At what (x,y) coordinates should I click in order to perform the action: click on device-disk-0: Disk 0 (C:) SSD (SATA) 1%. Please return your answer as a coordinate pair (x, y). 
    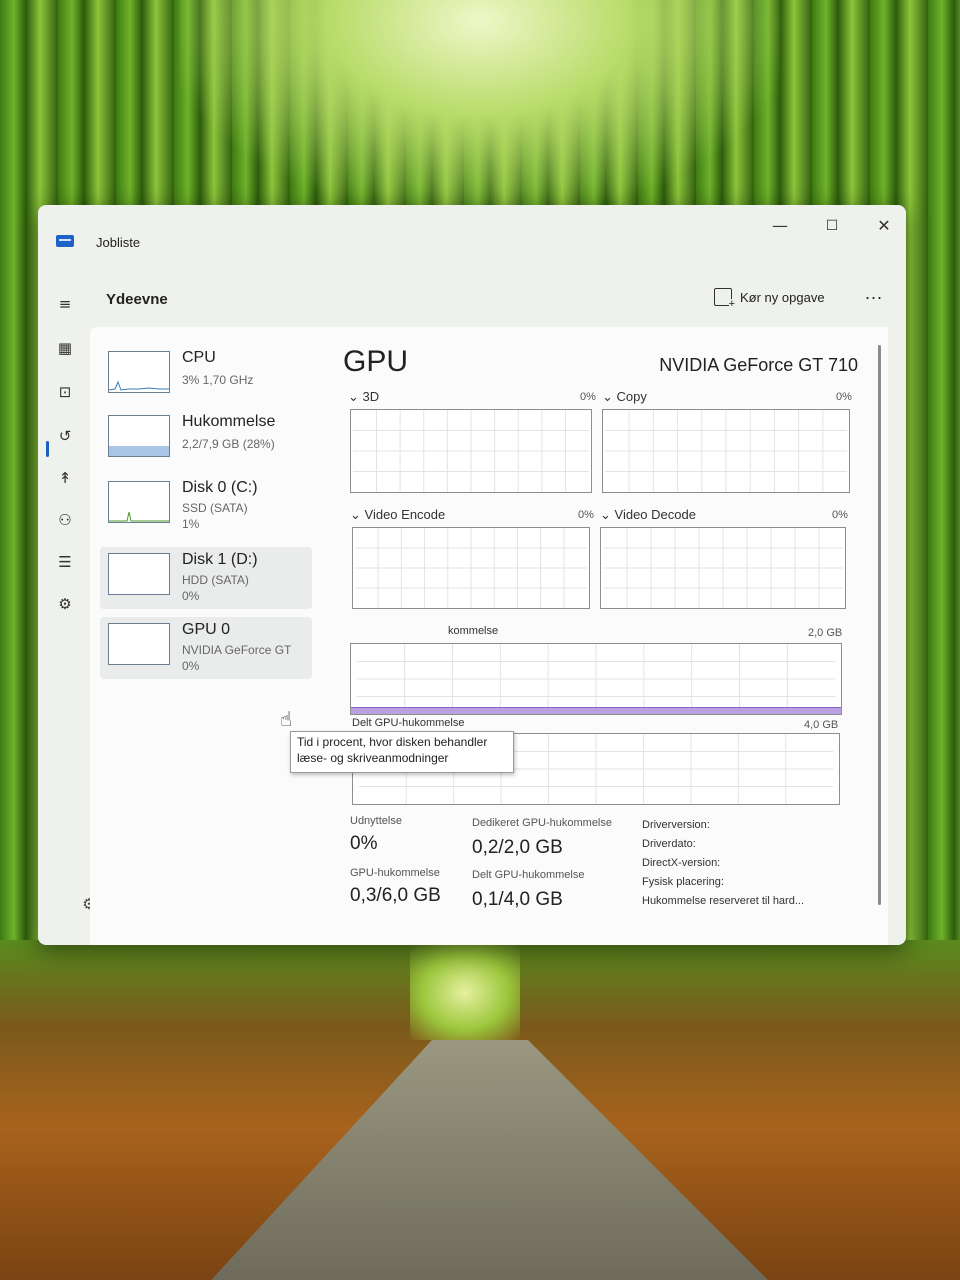
    Looking at the image, I should click on (206, 506).